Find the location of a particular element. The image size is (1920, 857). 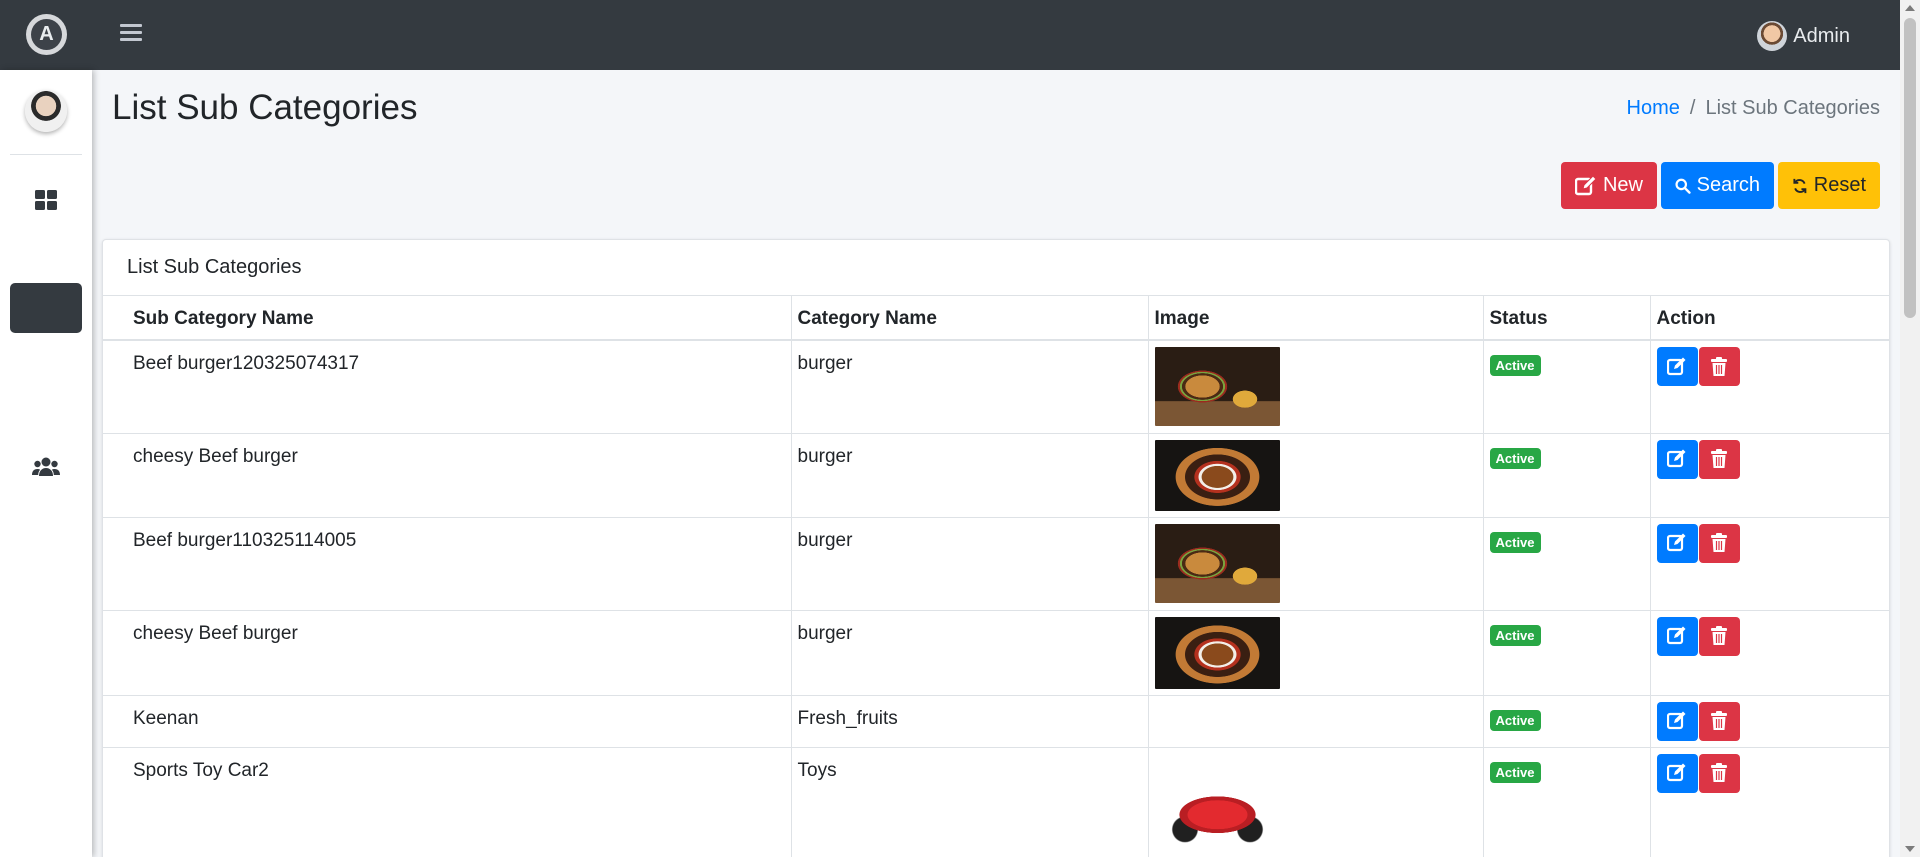

category-name-cell: Toys is located at coordinates (970, 802).